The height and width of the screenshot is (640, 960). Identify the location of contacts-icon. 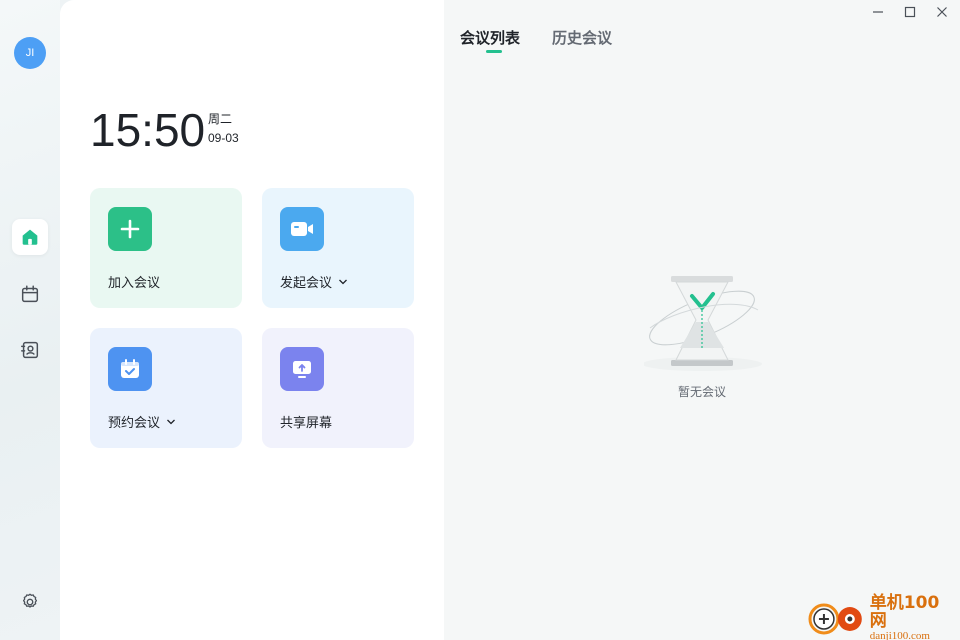
(30, 350).